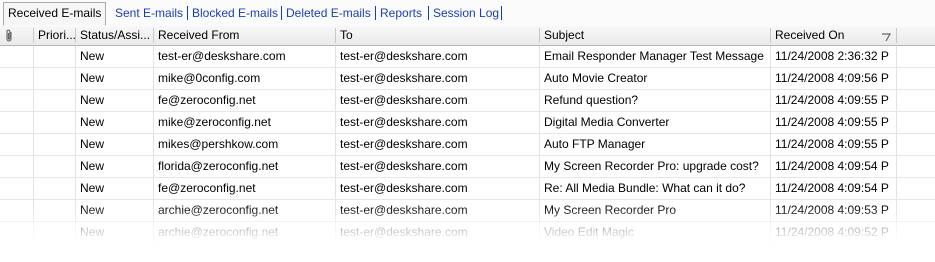 Image resolution: width=935 pixels, height=262 pixels. What do you see at coordinates (610, 210) in the screenshot?
I see `subject-cell: My Screen Recorder Pro` at bounding box center [610, 210].